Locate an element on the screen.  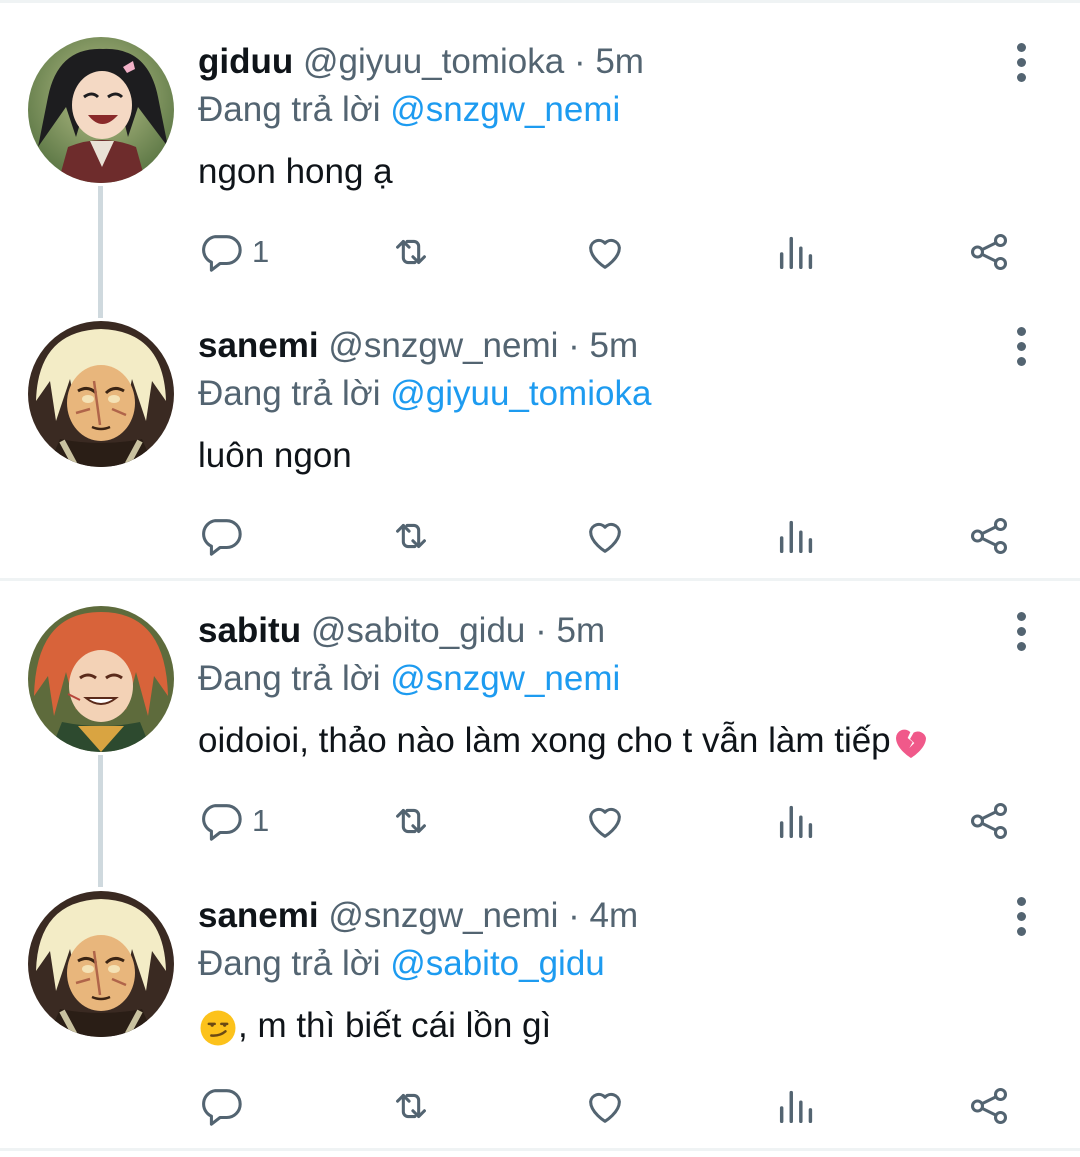
tweet-header: giduu @giyuu_tomioka · 5m is located at coordinates (421, 62).